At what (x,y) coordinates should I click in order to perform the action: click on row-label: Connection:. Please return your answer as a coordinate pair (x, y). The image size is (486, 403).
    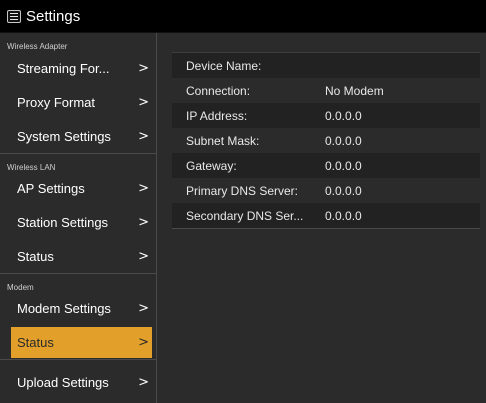
    Looking at the image, I should click on (218, 90).